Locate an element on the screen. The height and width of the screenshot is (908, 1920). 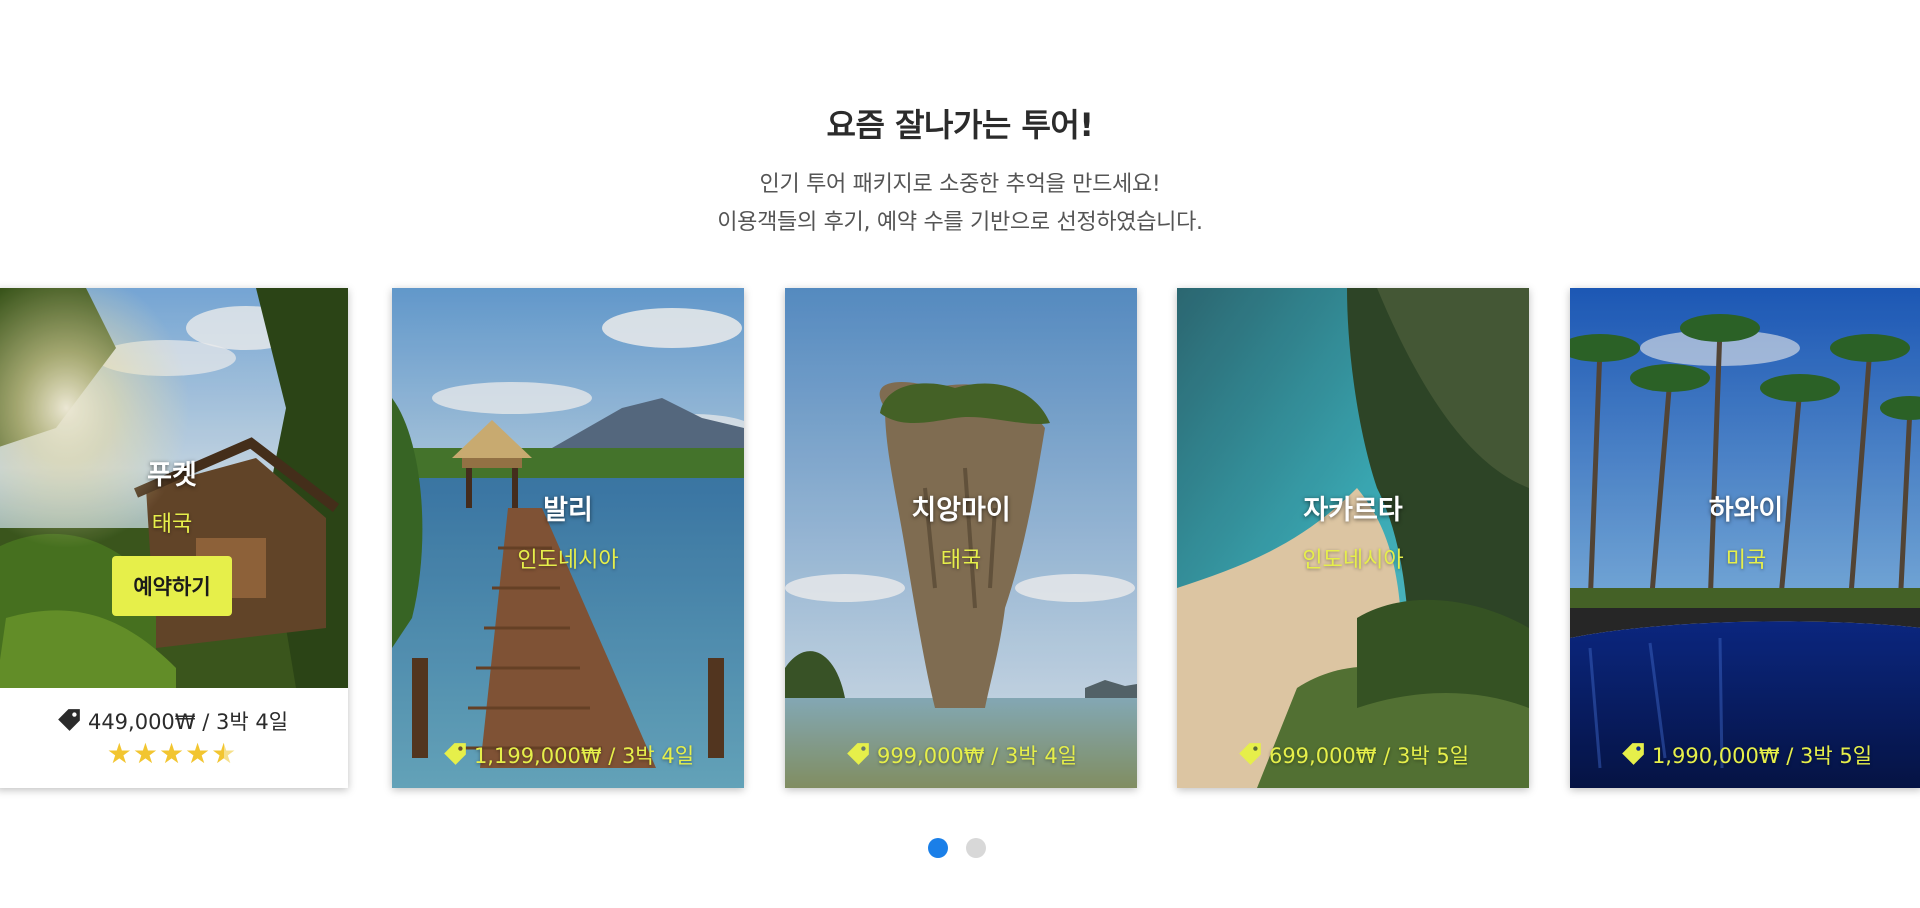
card-price: 1,199,000₩ / 3박 4일 is located at coordinates (568, 755).